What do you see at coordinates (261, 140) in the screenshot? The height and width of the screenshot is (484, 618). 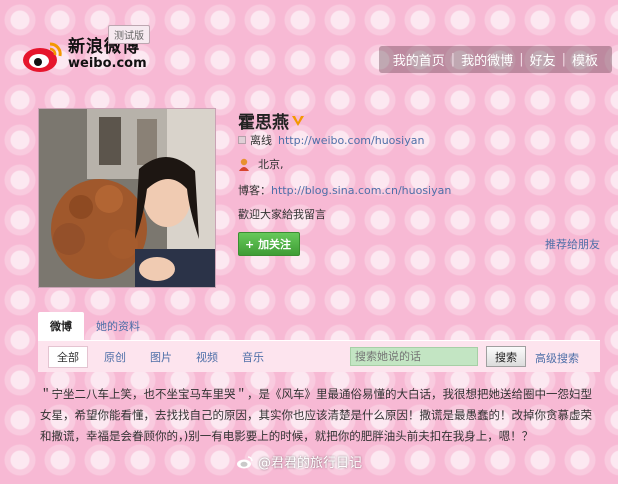 I see `online-status: 离线` at bounding box center [261, 140].